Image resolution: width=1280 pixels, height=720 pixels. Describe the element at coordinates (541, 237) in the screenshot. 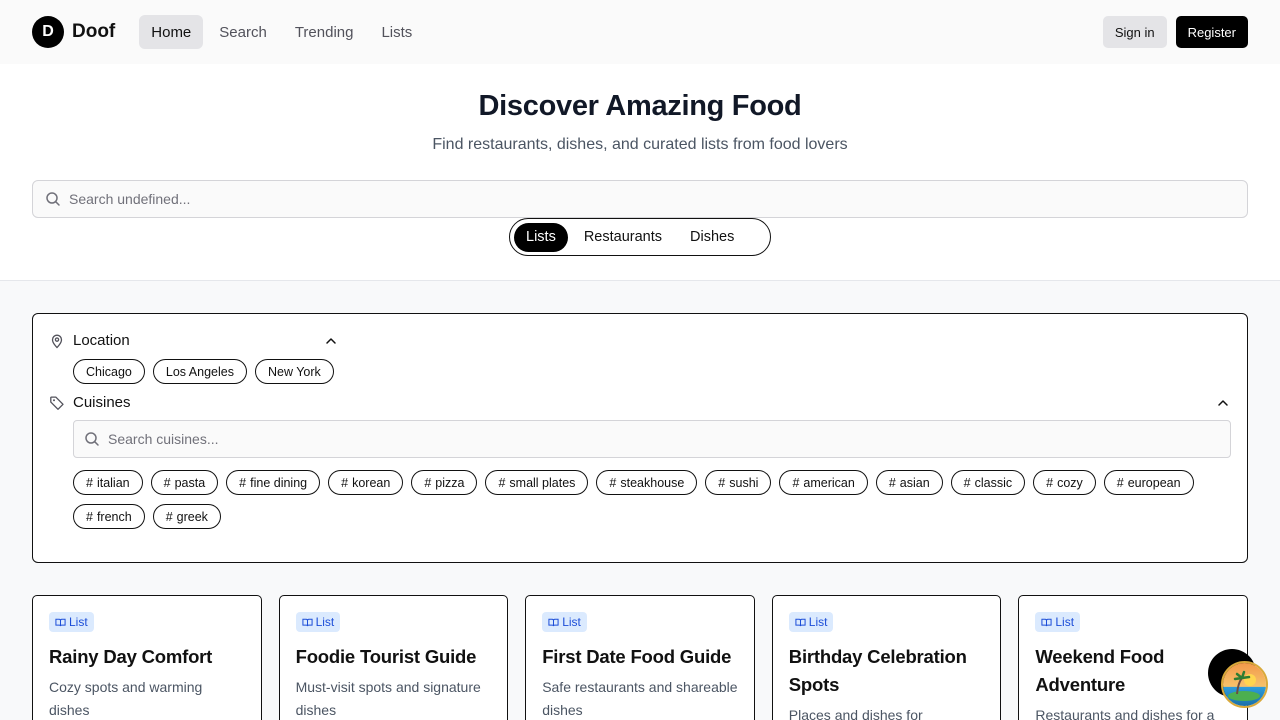

I see `segment-lists: Lists` at that location.